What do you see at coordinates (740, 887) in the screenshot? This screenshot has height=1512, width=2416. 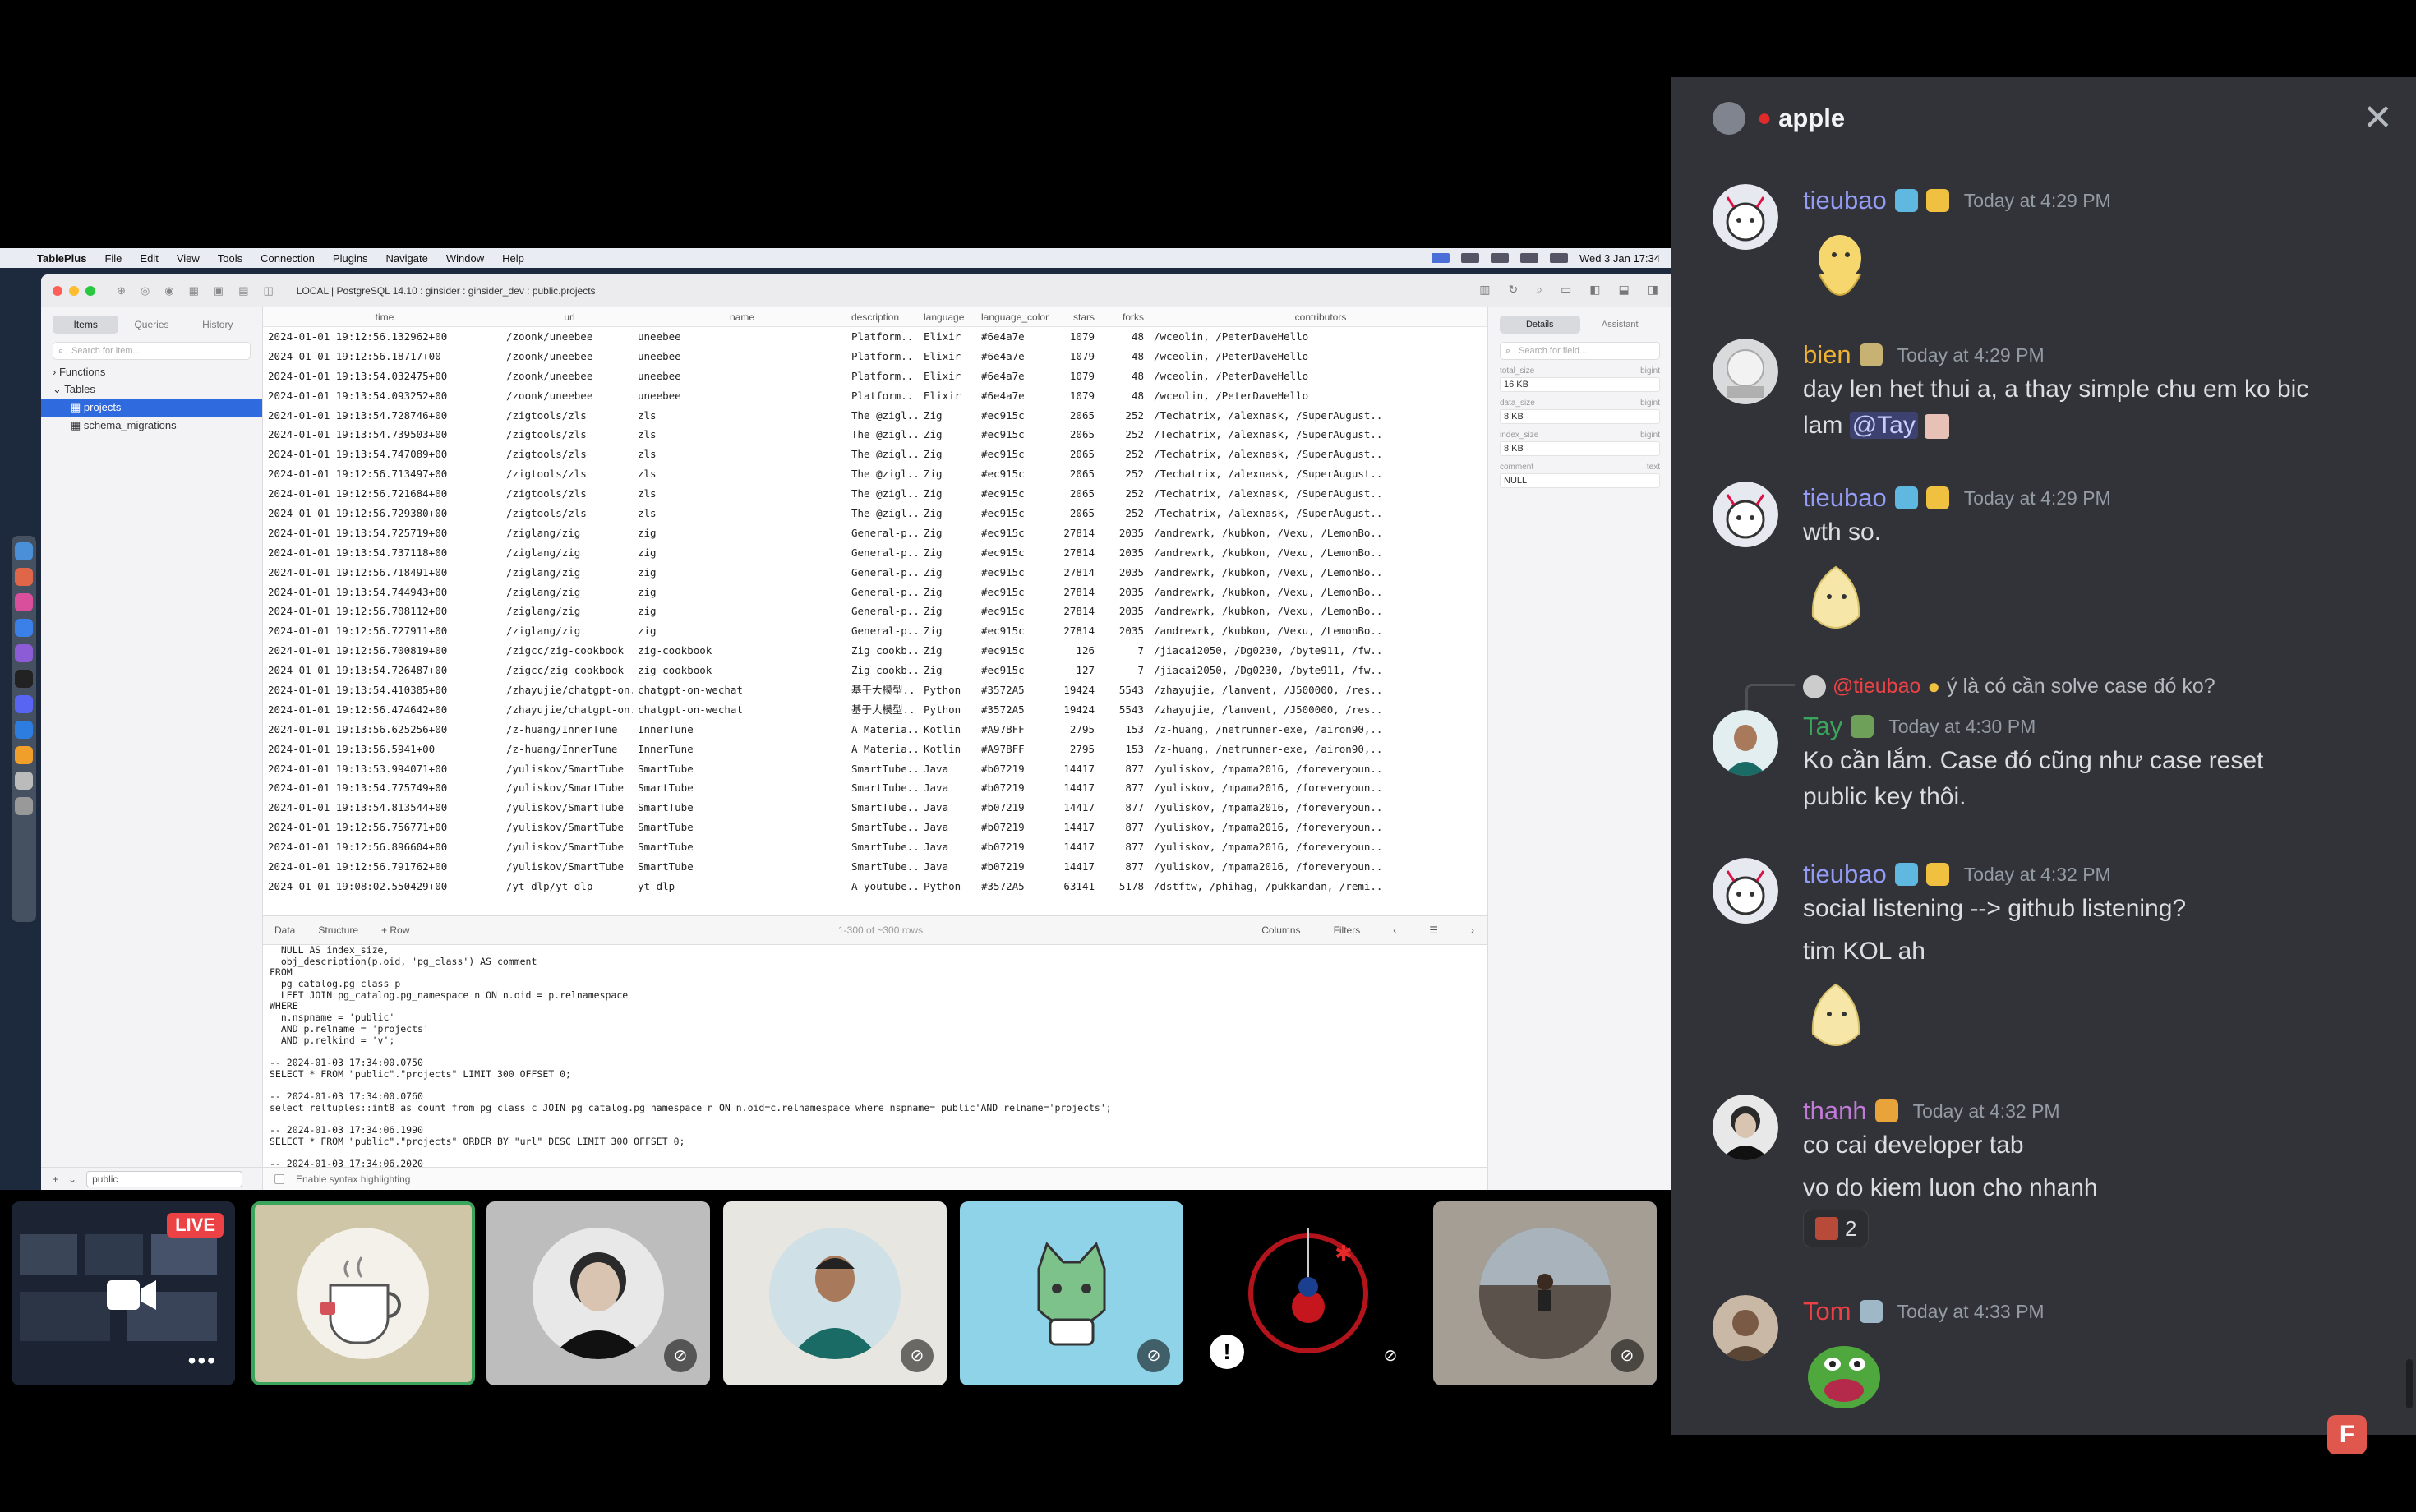 I see `table-cell: yt-dlp` at bounding box center [740, 887].